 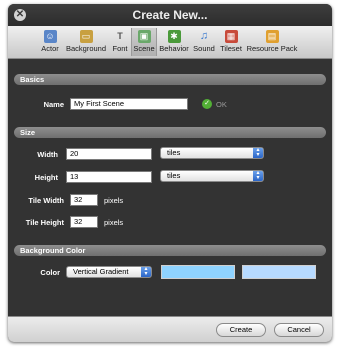 What do you see at coordinates (86, 36) in the screenshot?
I see `background-icon: ▭` at bounding box center [86, 36].